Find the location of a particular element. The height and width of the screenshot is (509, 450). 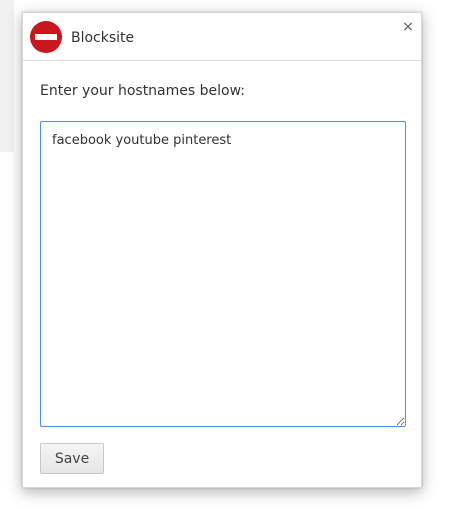

no-entry-icon is located at coordinates (46, 37).